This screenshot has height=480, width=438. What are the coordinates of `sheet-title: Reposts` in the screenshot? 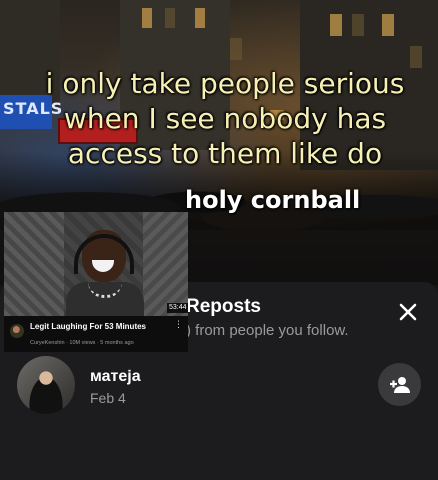 It's located at (223, 306).